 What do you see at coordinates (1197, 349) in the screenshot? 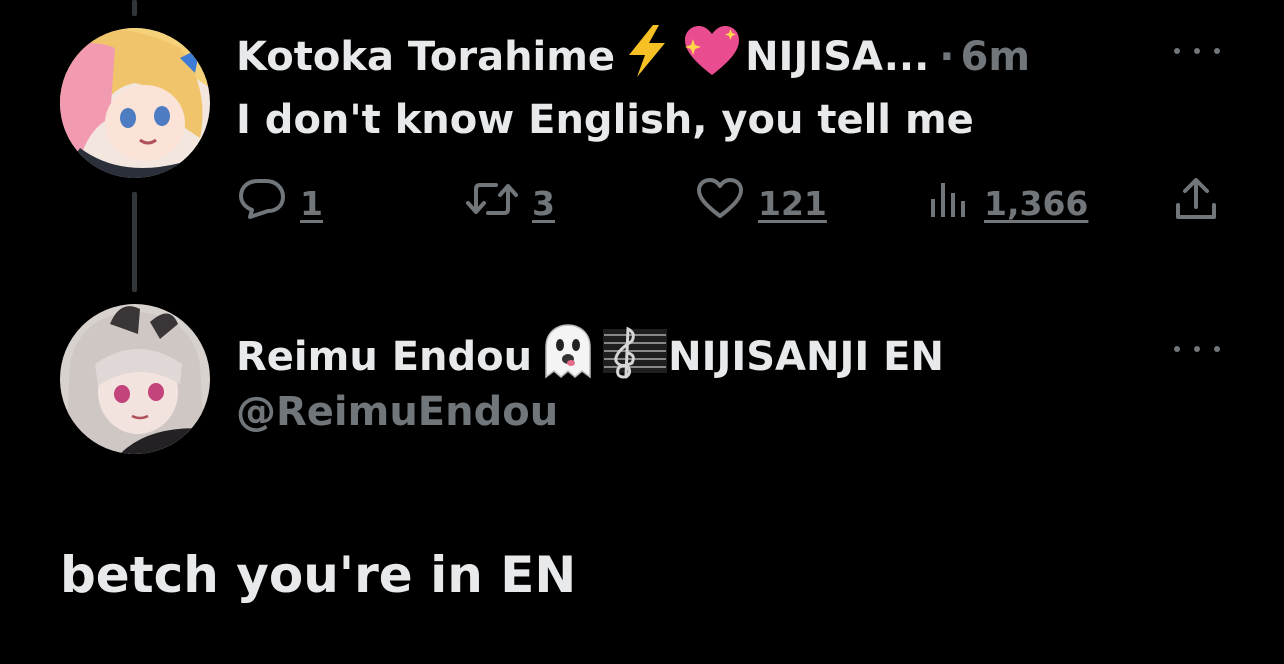
I see `reply-more-icon` at bounding box center [1197, 349].